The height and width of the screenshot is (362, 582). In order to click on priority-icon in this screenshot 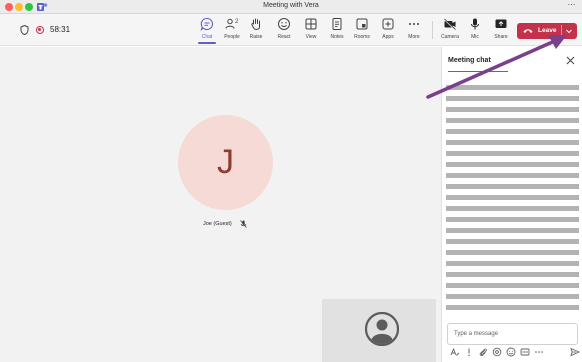, I will do `click(469, 352)`.